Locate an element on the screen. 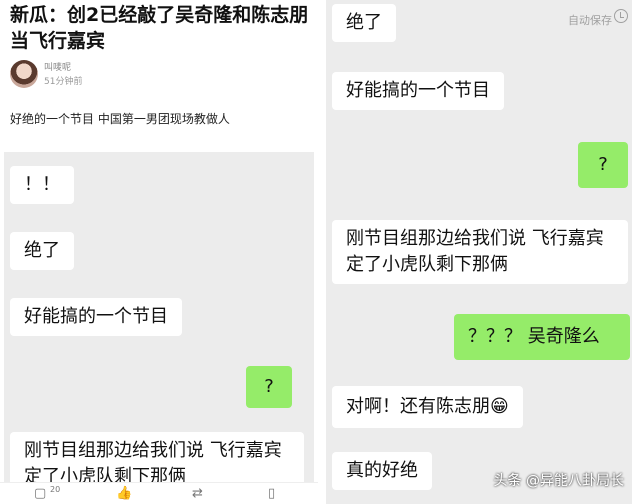 The width and height of the screenshot is (632, 504). author-avatar is located at coordinates (24, 74).